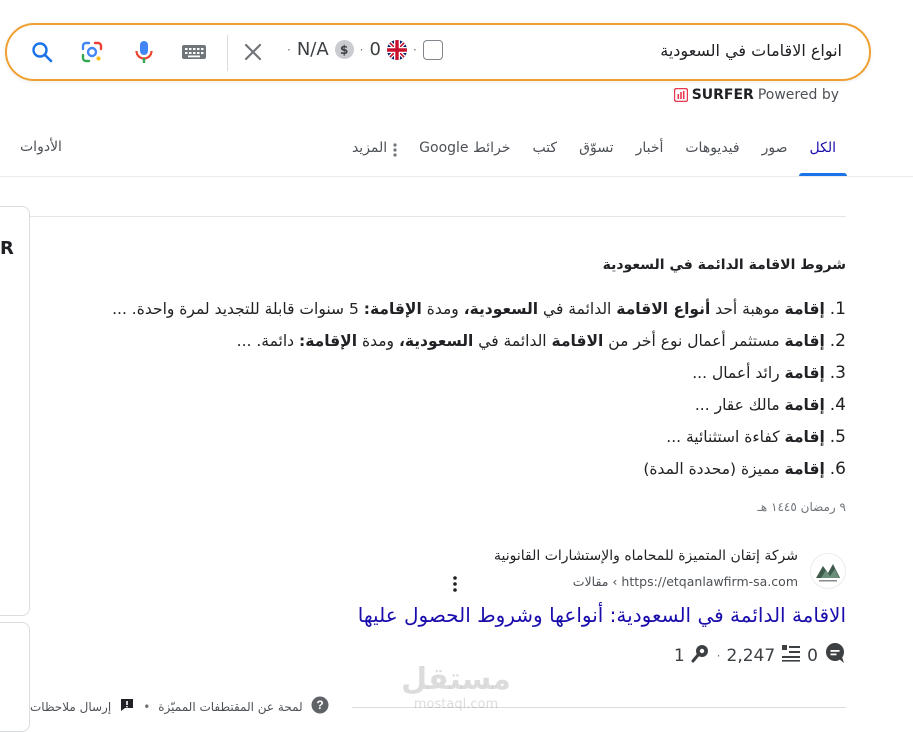 This screenshot has height=732, width=913. I want to click on ext-na-value: N/A, so click(312, 49).